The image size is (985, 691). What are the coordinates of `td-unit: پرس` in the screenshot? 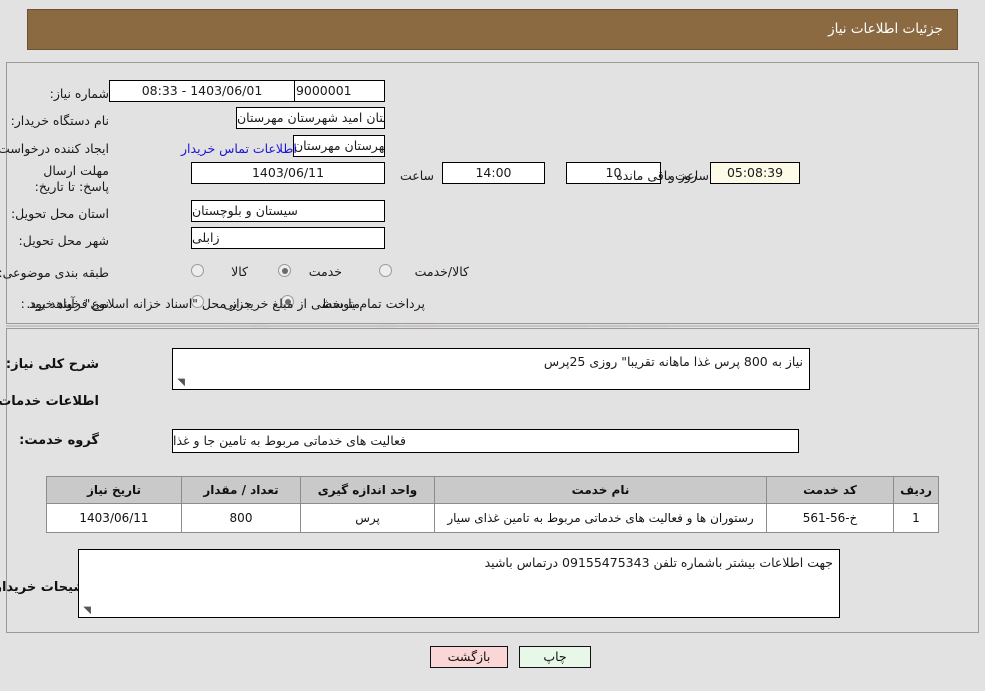 It's located at (367, 518).